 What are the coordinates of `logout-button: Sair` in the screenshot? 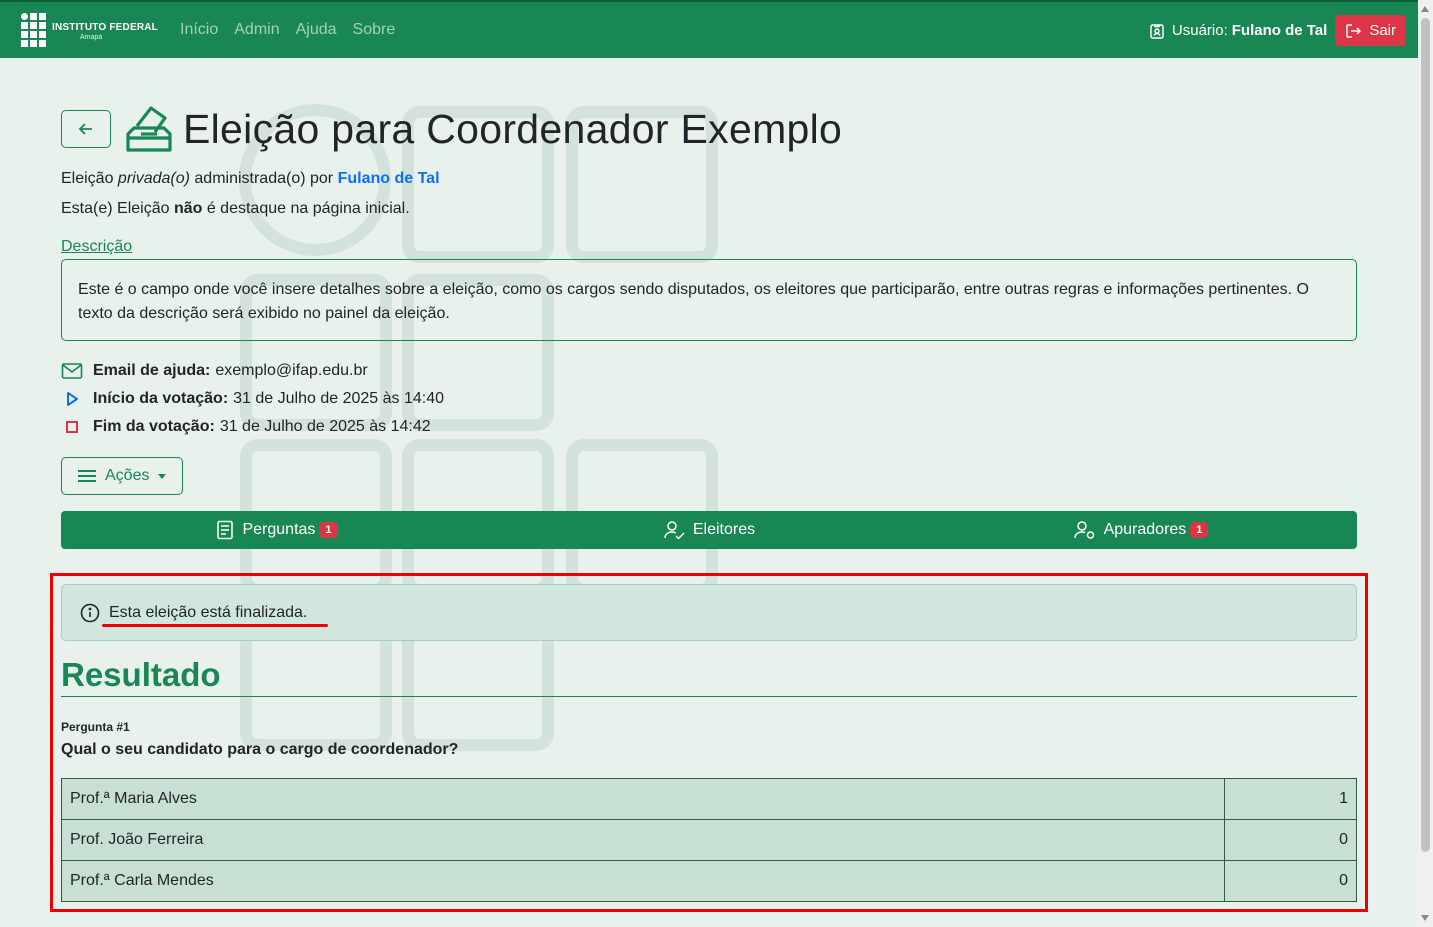 It's located at (1370, 30).